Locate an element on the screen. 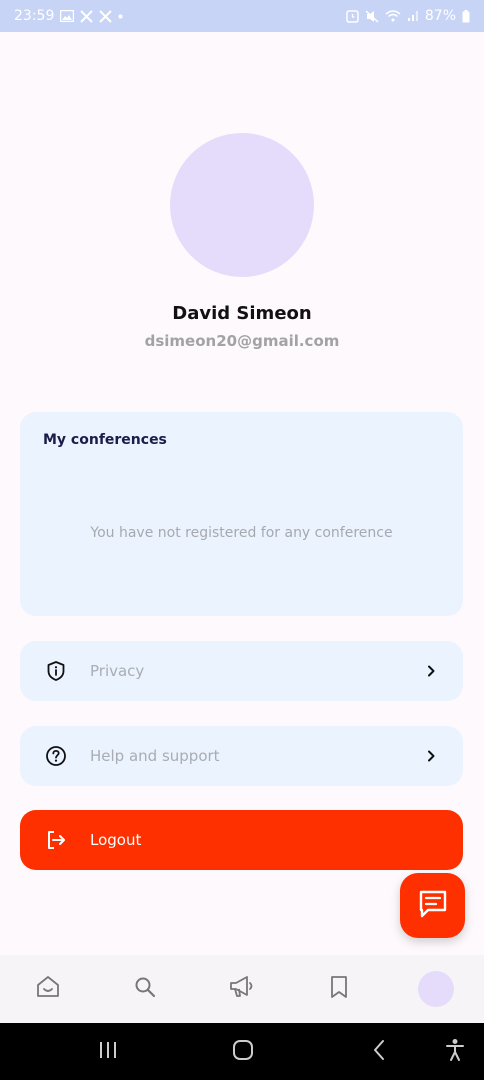  help-support-label: Help and support is located at coordinates (155, 756).